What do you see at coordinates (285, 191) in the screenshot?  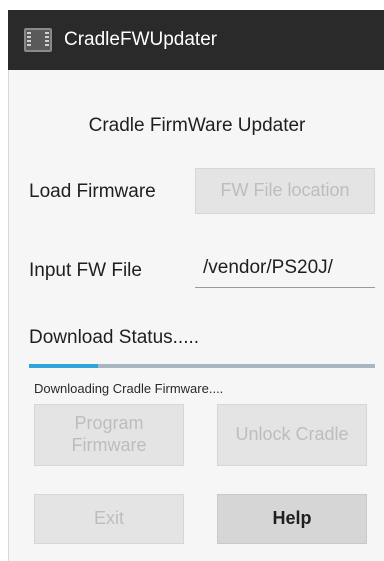 I see `fw-file-location-button: FW File location` at bounding box center [285, 191].